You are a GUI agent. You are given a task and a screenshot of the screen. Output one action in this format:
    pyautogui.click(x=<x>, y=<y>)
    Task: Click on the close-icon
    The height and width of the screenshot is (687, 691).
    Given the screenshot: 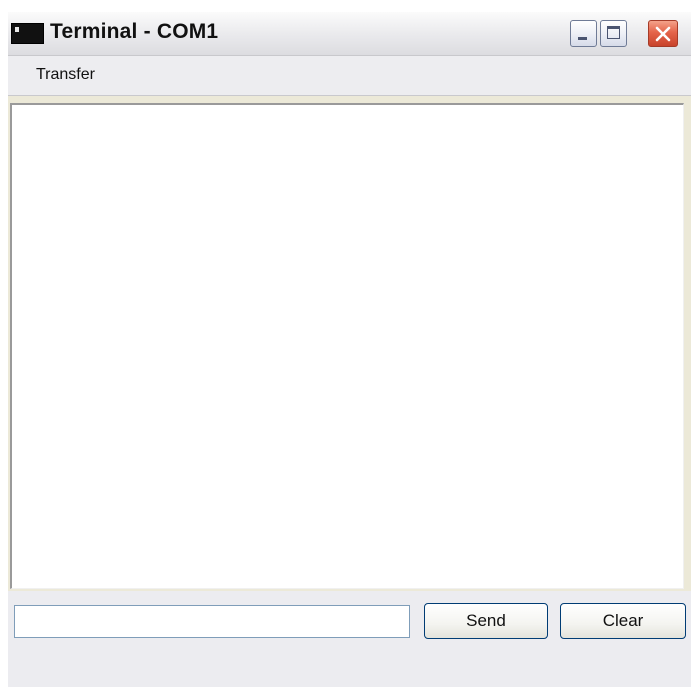 What is the action you would take?
    pyautogui.click(x=663, y=34)
    